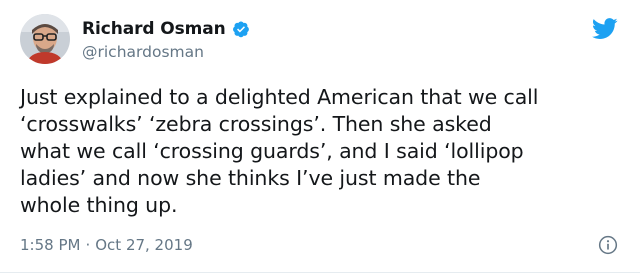  Describe the element at coordinates (608, 245) in the screenshot. I see `info-icon` at that location.